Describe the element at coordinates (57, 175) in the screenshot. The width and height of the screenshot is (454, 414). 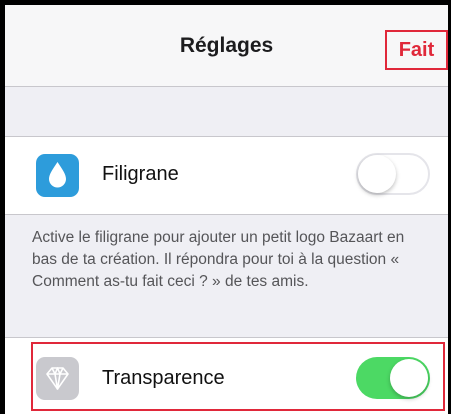
I see `water-drop-icon` at that location.